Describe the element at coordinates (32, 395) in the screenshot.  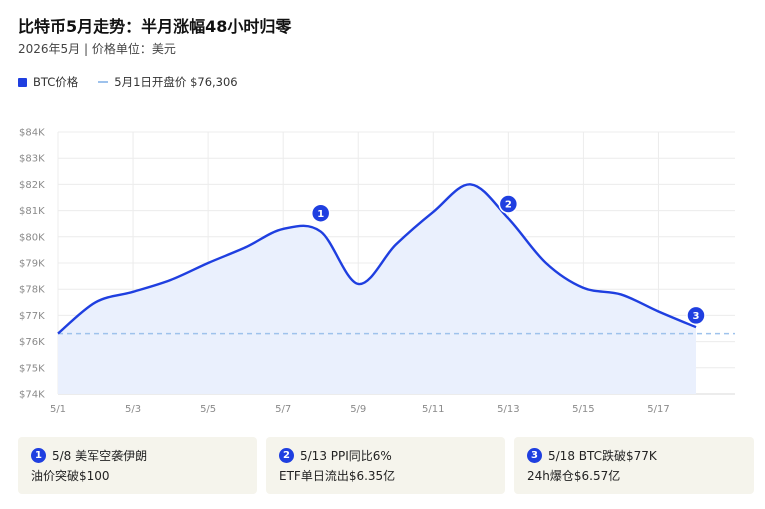
I see `y-tick-label: $74K` at that location.